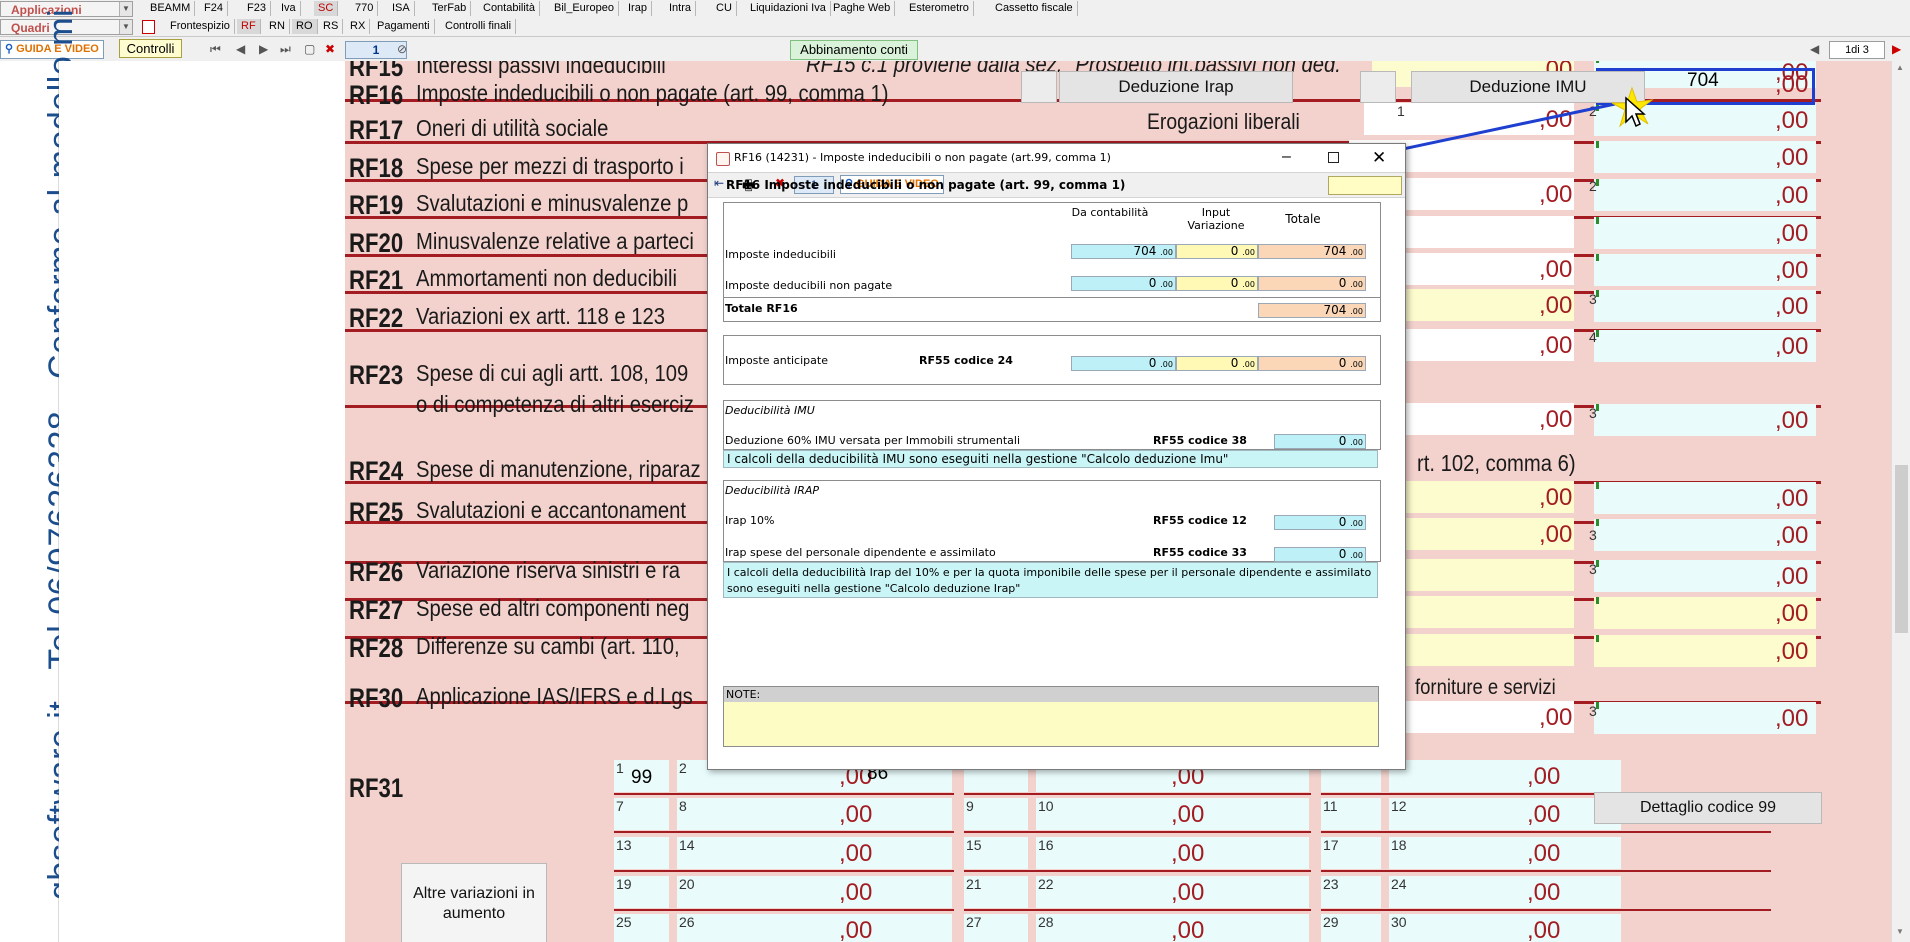 Image resolution: width=1910 pixels, height=942 pixels. What do you see at coordinates (1320, 441) in the screenshot?
I see `imu-value: 0 .00` at bounding box center [1320, 441].